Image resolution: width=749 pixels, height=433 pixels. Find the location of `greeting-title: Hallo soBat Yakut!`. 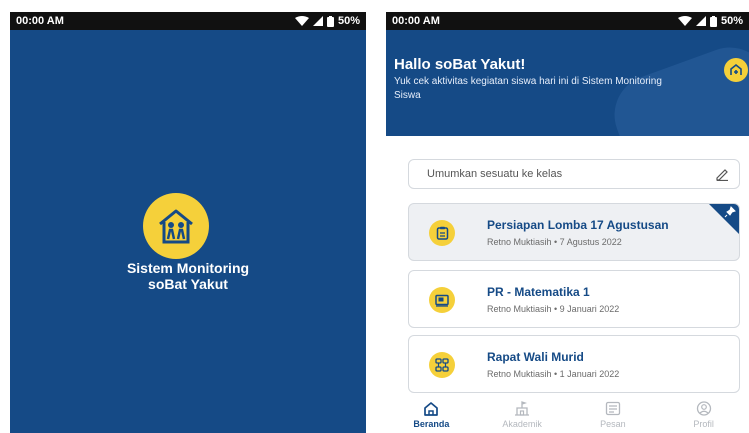

greeting-title: Hallo soBat Yakut! is located at coordinates (460, 64).